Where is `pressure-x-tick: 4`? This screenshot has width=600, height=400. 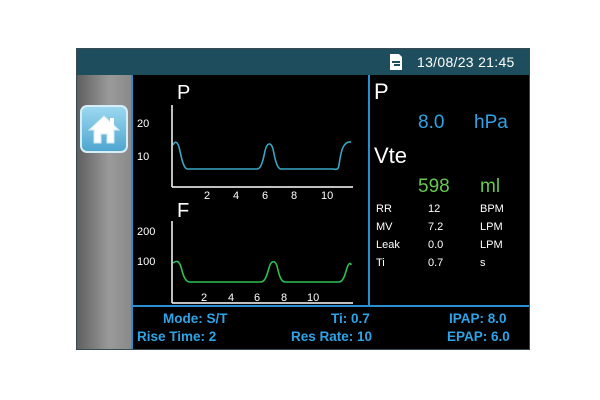 pressure-x-tick: 4 is located at coordinates (236, 196).